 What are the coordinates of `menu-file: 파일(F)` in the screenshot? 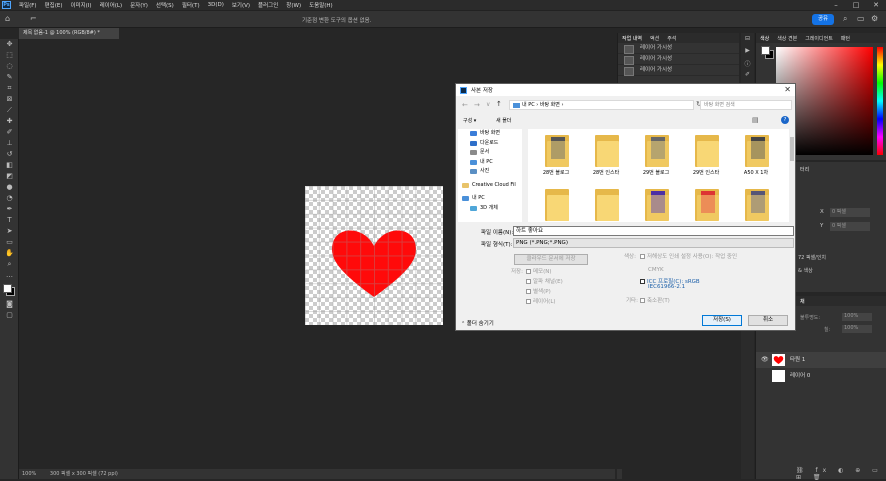 It's located at (28, 5).